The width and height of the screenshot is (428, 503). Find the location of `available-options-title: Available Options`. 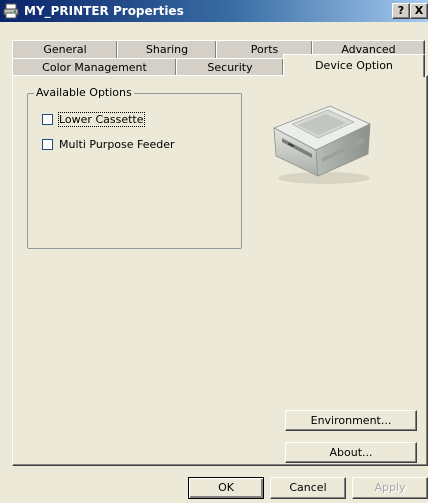

available-options-title: Available Options is located at coordinates (84, 92).